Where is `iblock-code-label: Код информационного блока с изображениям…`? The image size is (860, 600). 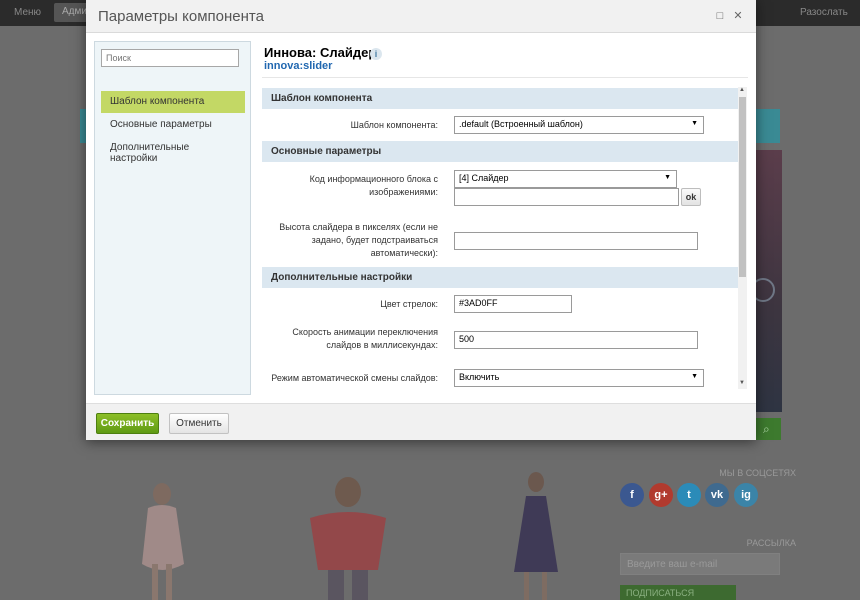 iblock-code-label: Код информационного блока с изображениям… is located at coordinates (373, 185).